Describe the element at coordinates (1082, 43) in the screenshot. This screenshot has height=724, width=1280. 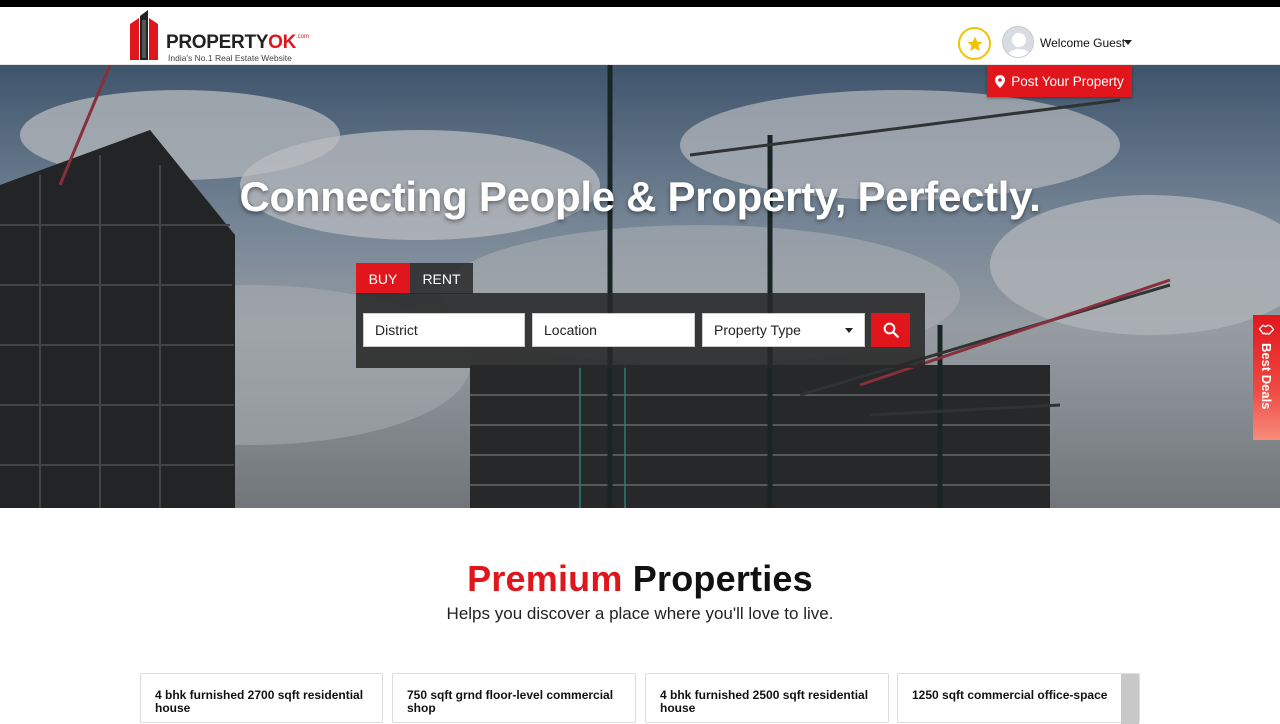
I see `user-menu-label: Welcome Guest` at that location.